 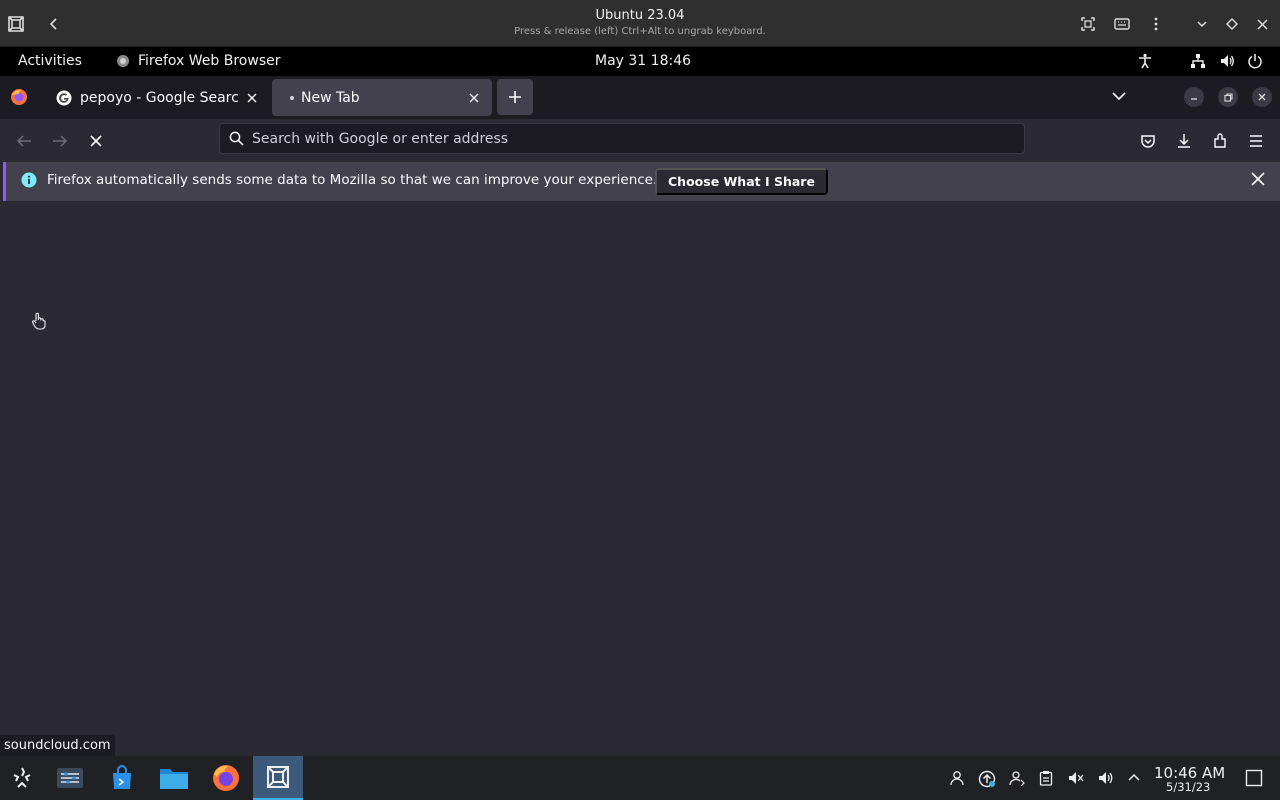 What do you see at coordinates (122, 778) in the screenshot?
I see `software-store-icon` at bounding box center [122, 778].